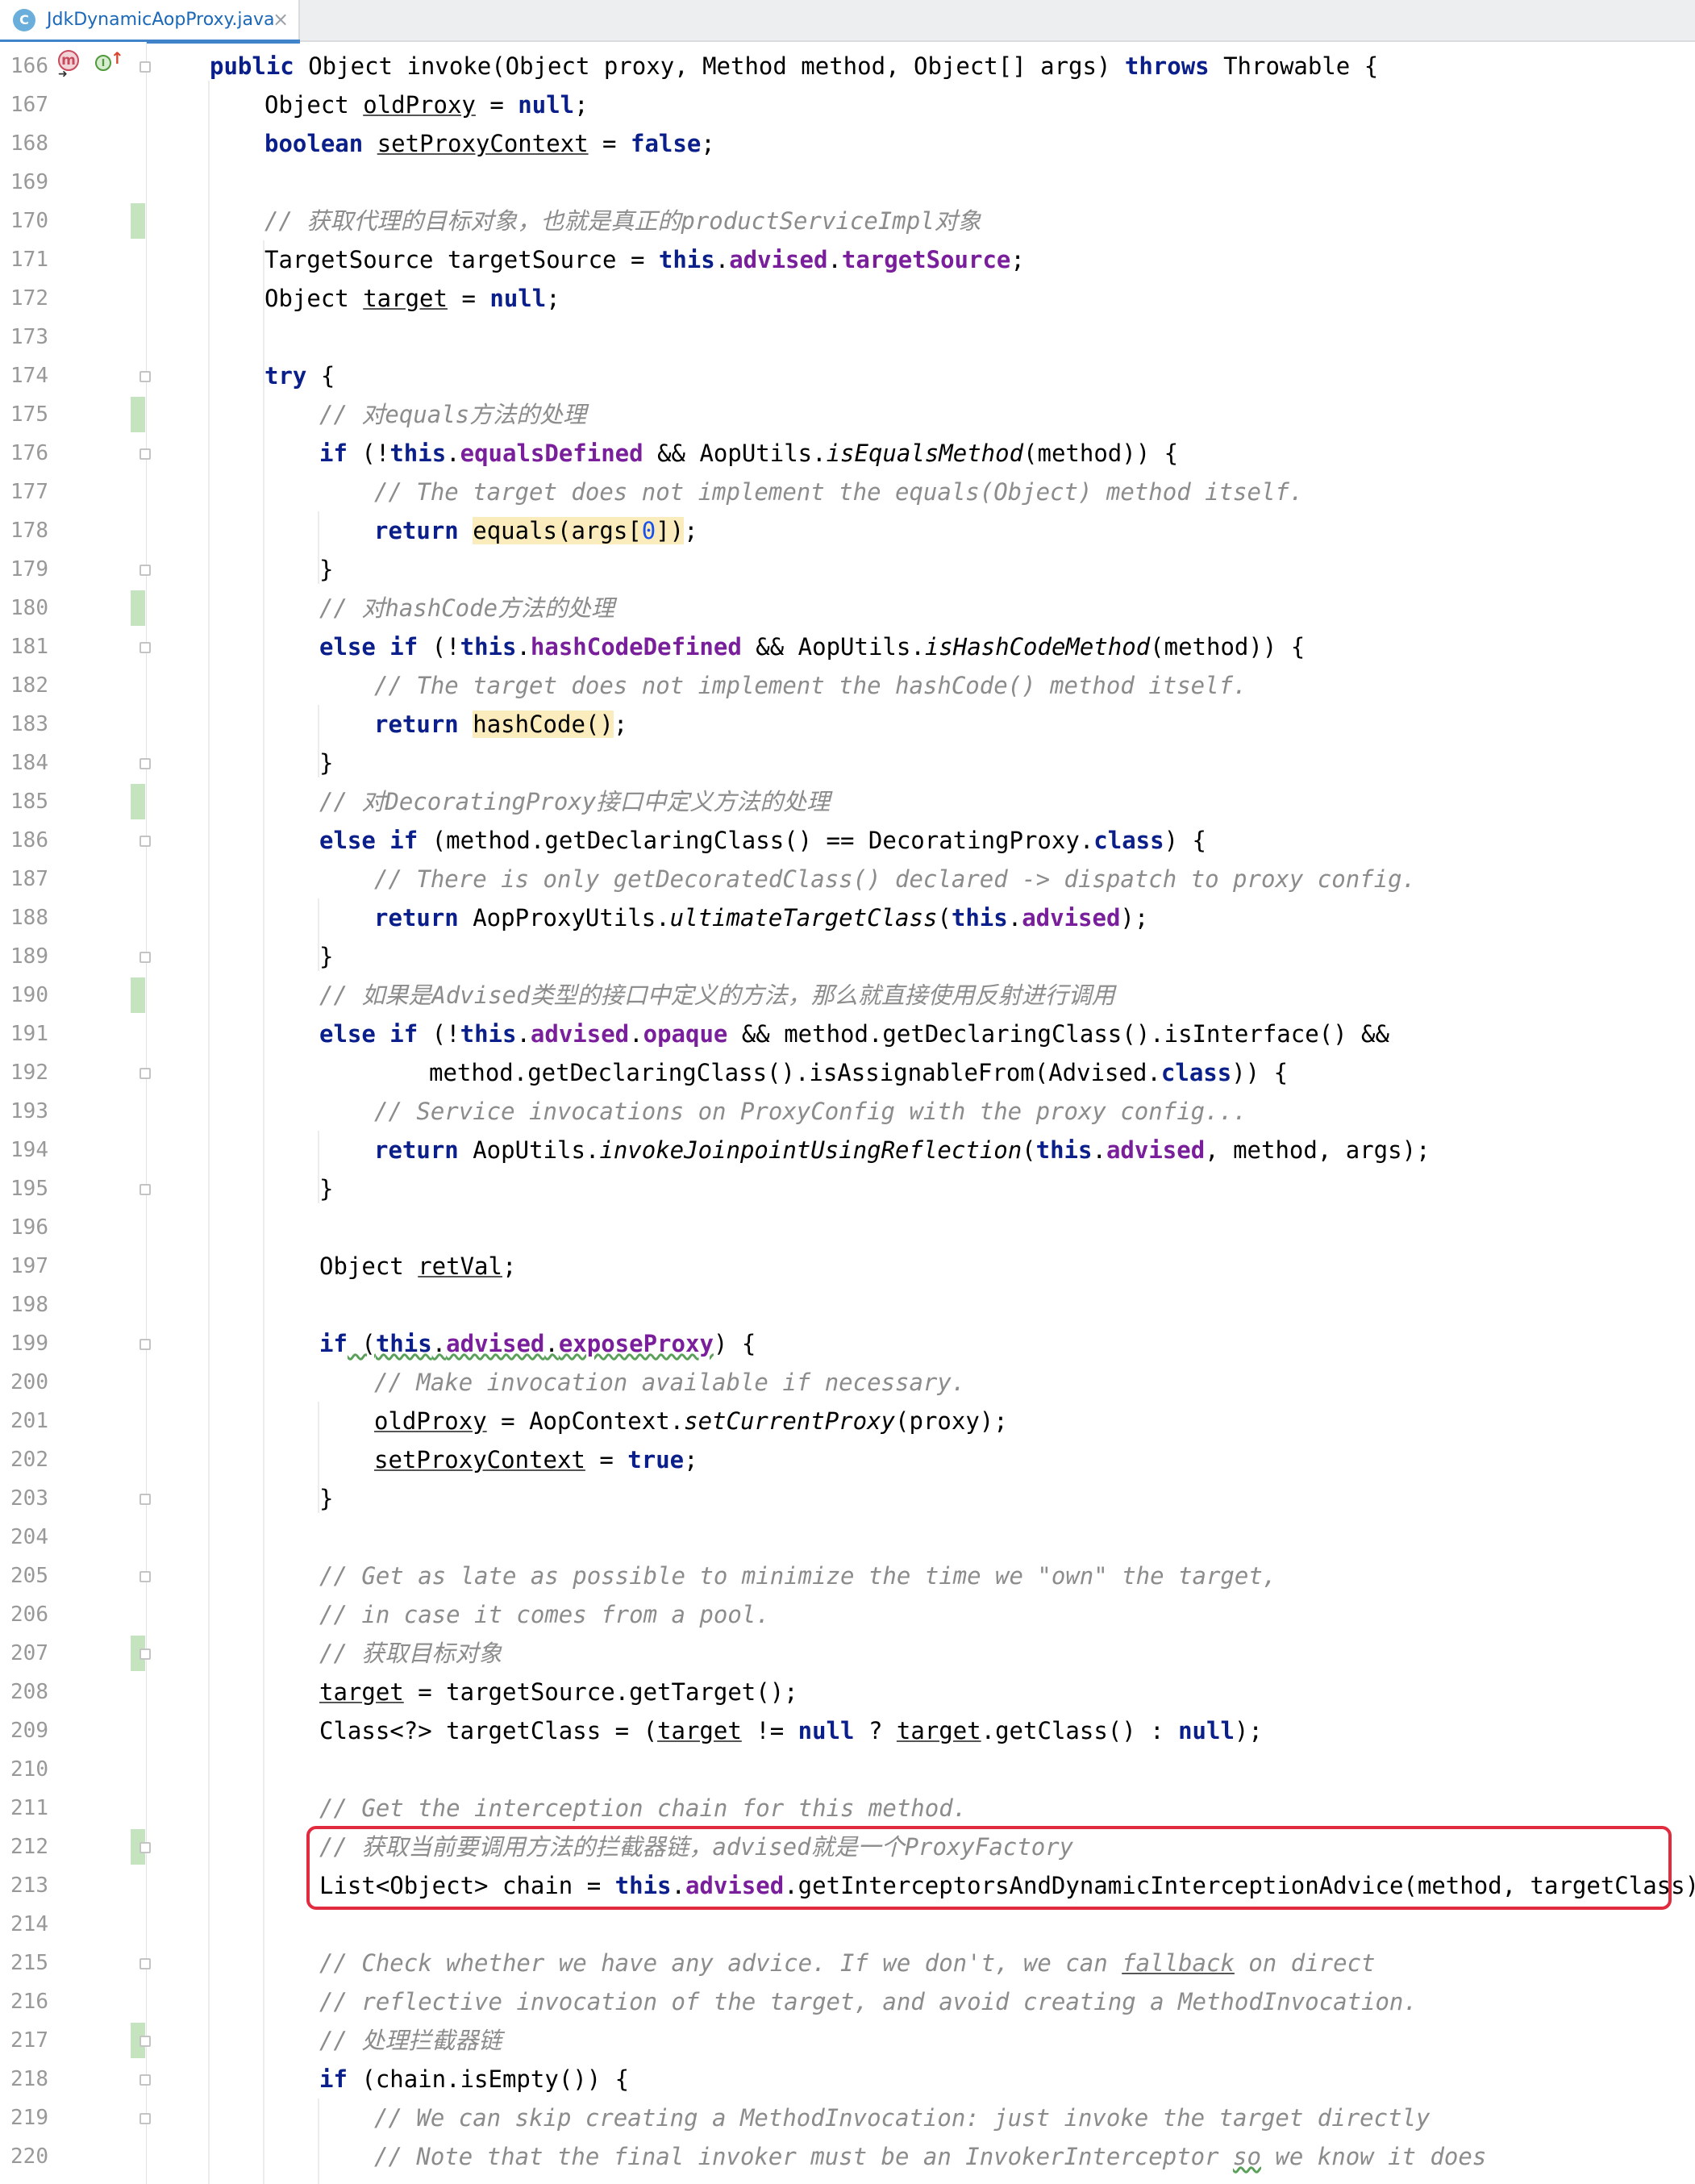 This screenshot has height=2184, width=1695. What do you see at coordinates (29, 376) in the screenshot?
I see `line-number: 174` at bounding box center [29, 376].